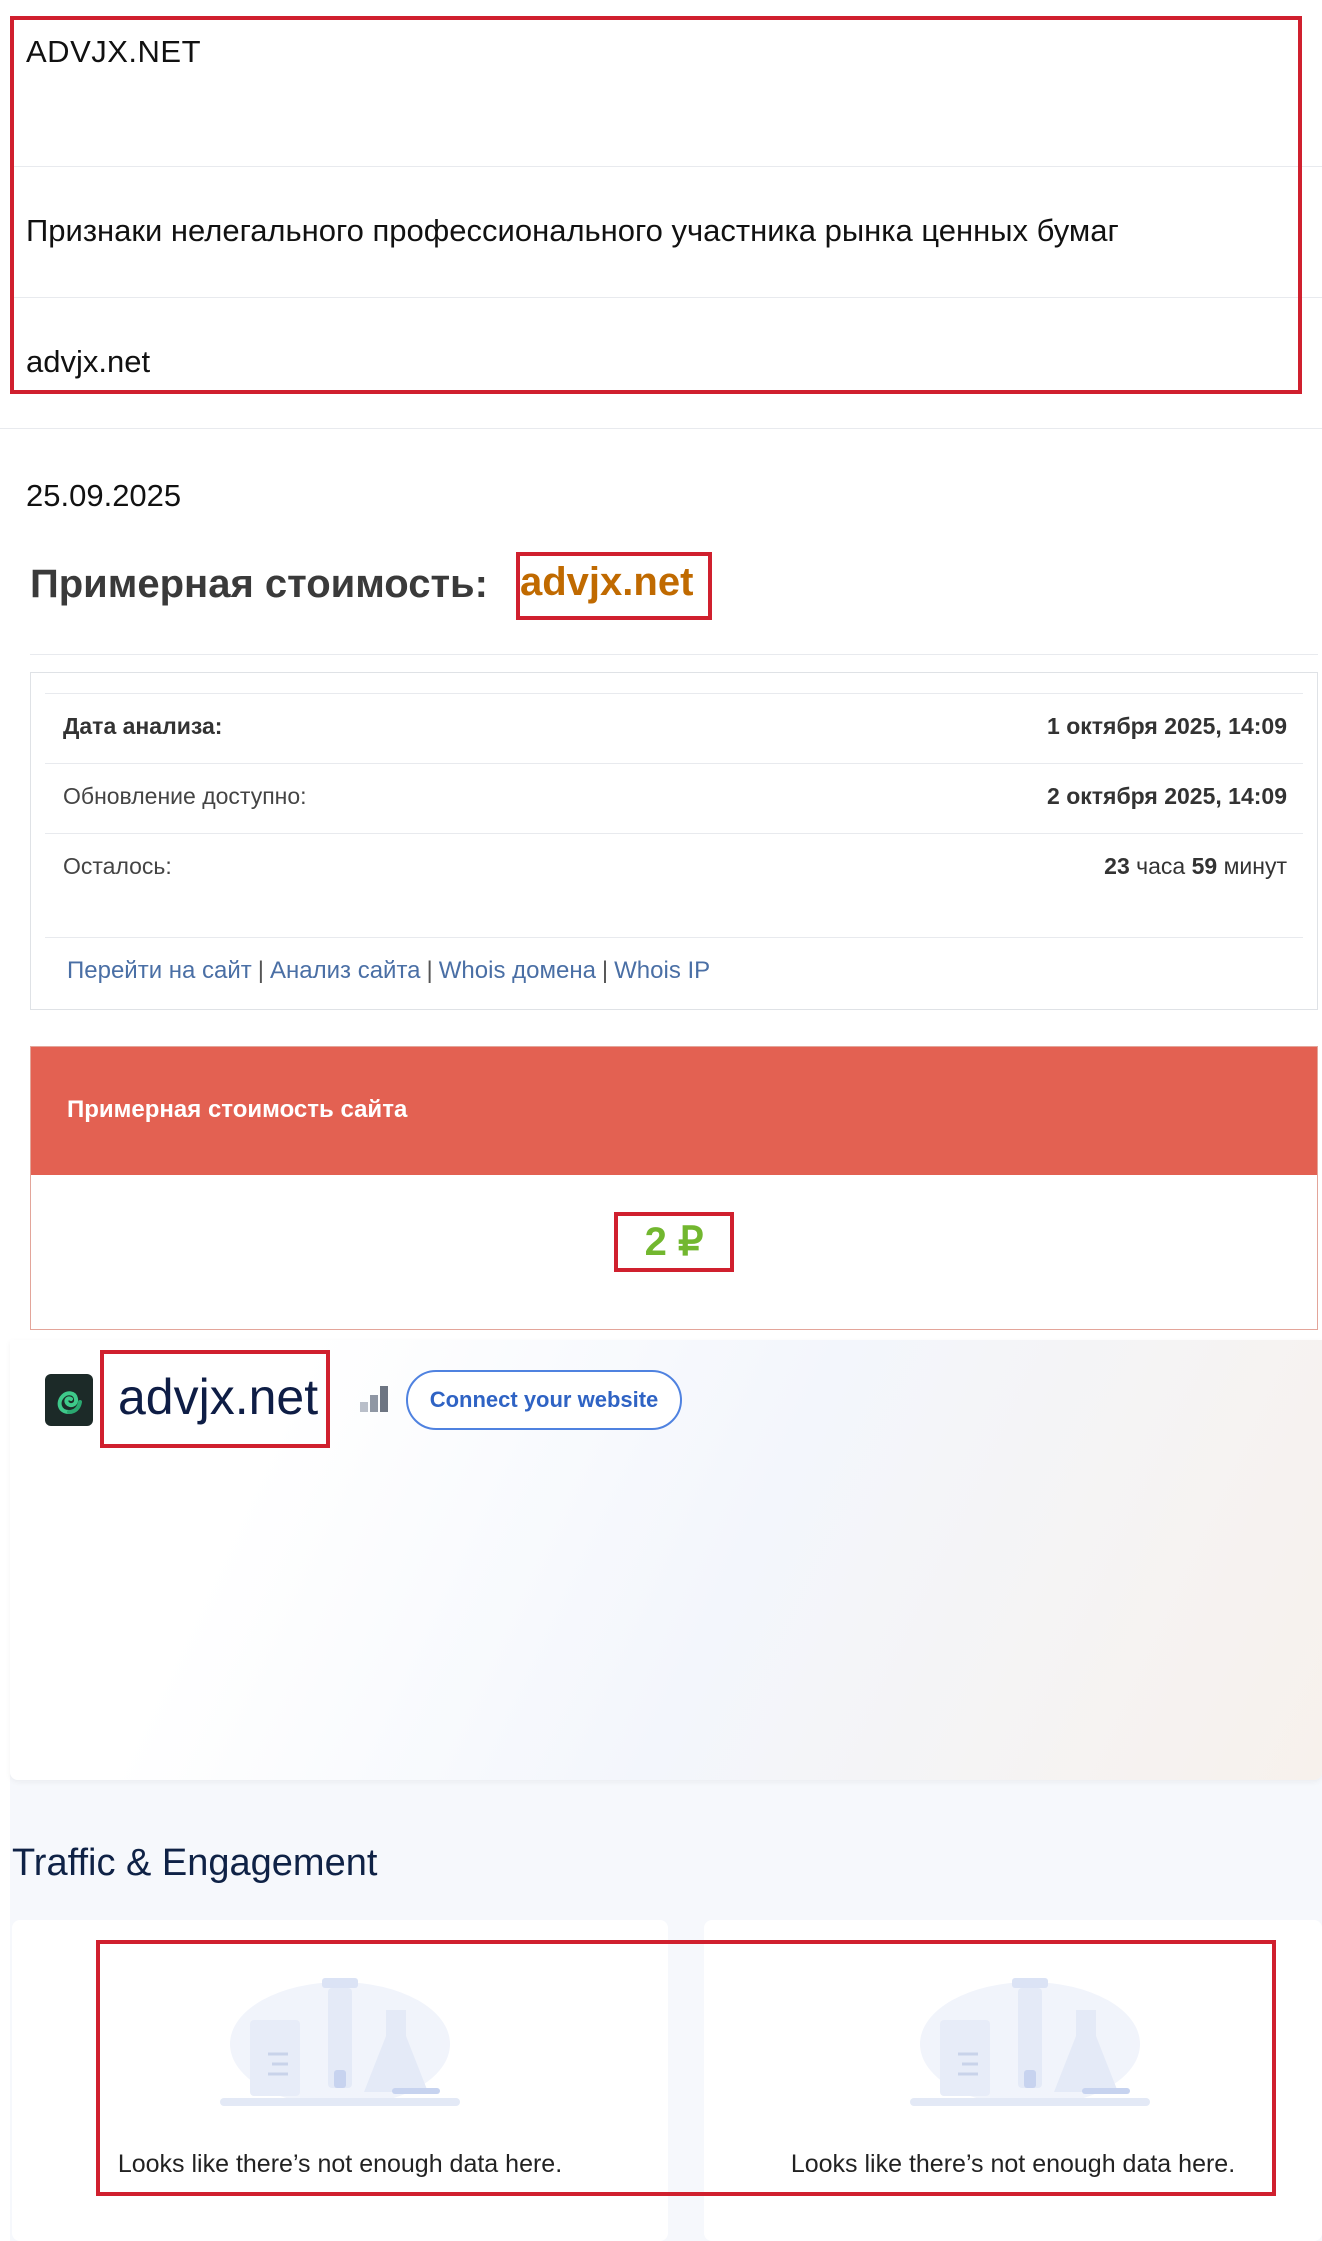 This screenshot has width=1322, height=2241. I want to click on rank-bars-icon, so click(375, 1399).